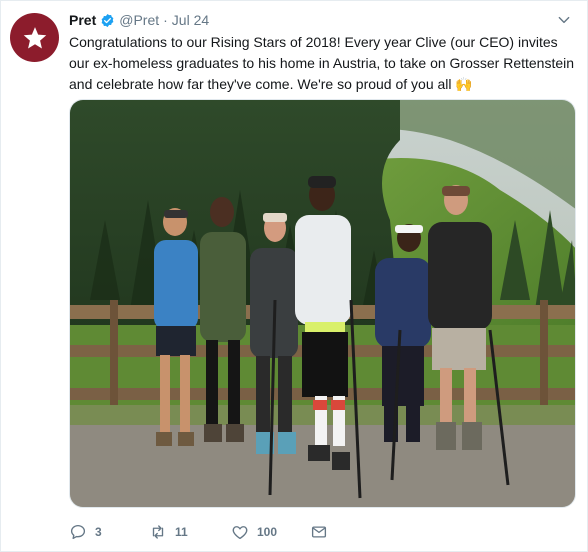 This screenshot has height=552, width=588. What do you see at coordinates (564, 20) in the screenshot?
I see `chevron-down-icon` at bounding box center [564, 20].